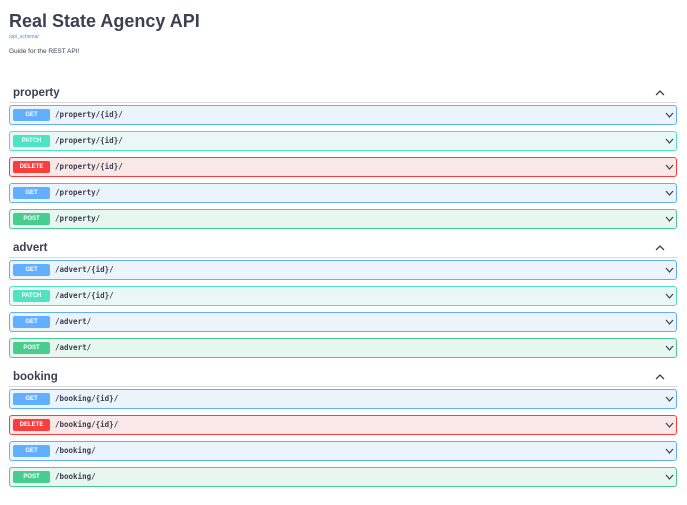 This screenshot has height=505, width=687. I want to click on operation-patch-property-id: PATCH /property/{id}/, so click(343, 141).